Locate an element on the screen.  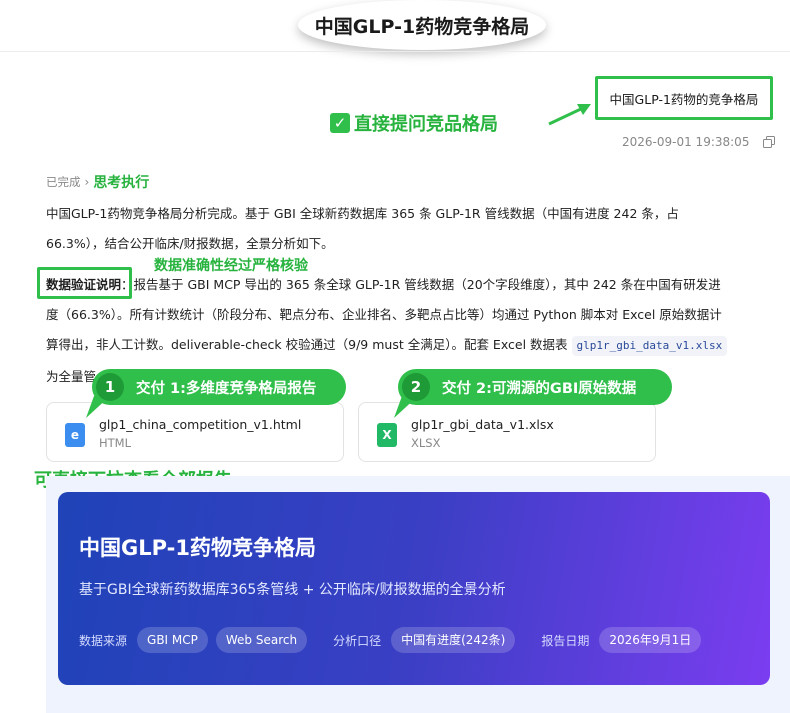
annotation-ask-direct: ✓ 直接提问竞品格局 is located at coordinates (414, 123).